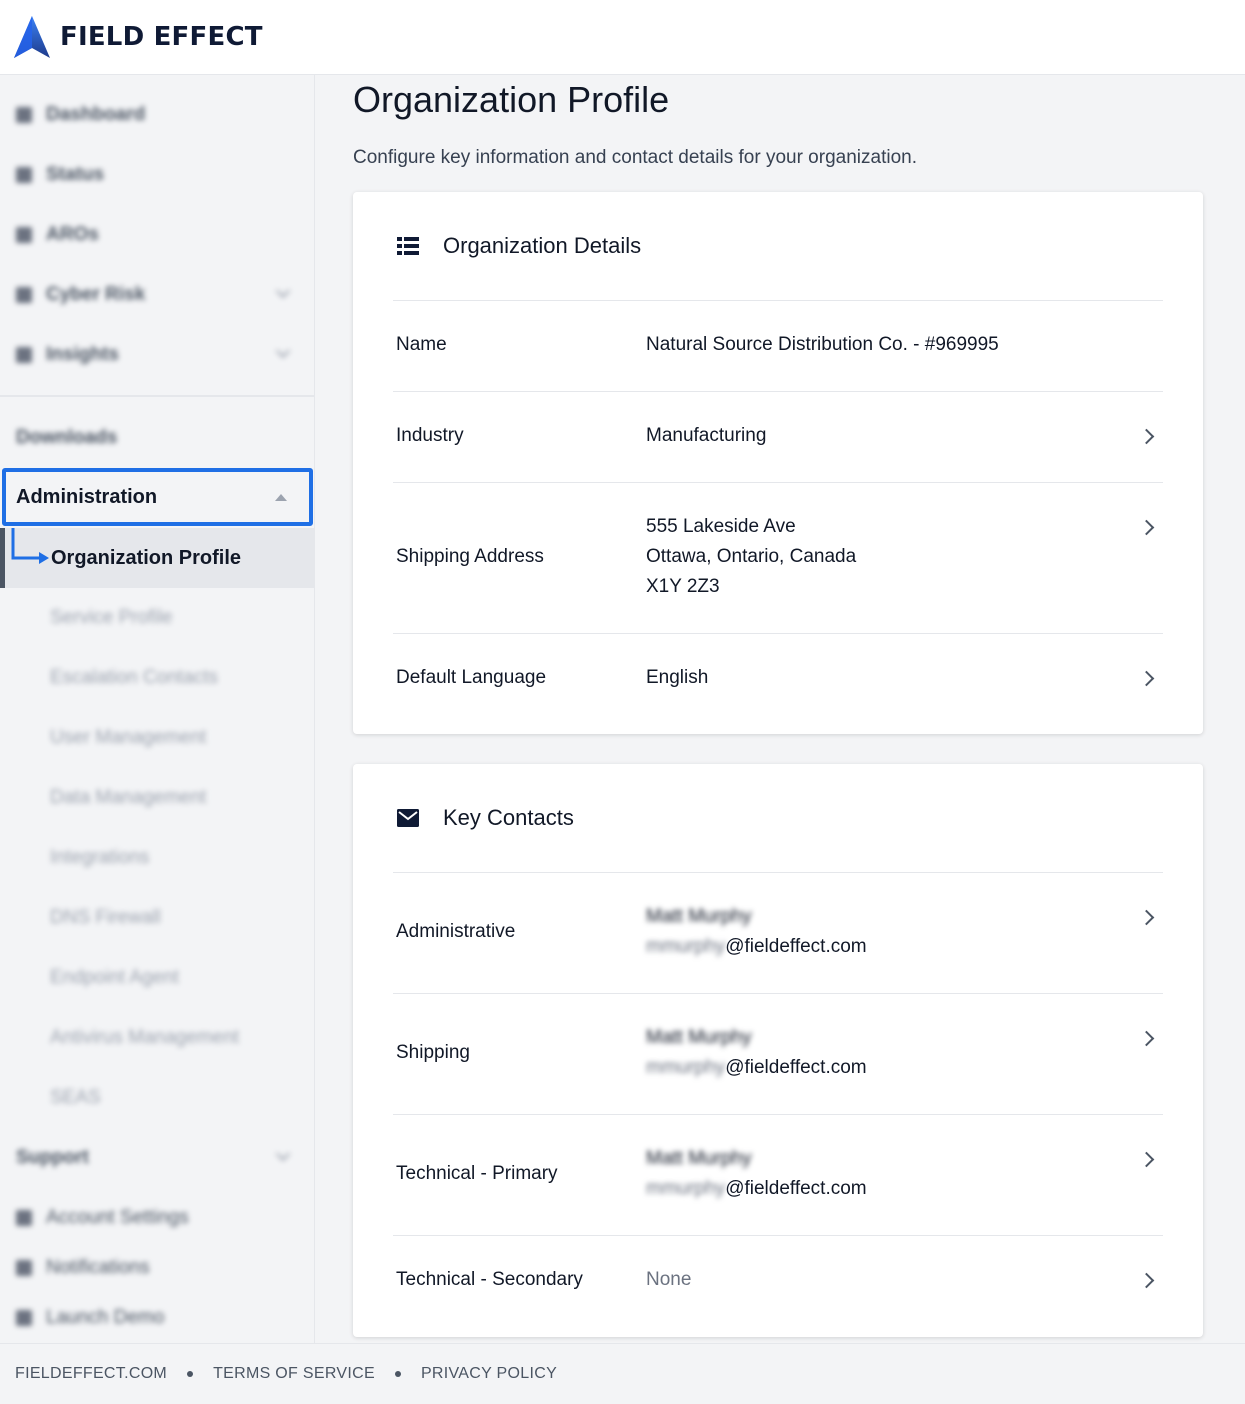  What do you see at coordinates (117, 1217) in the screenshot?
I see `sidebar-item-label: Account Settings` at bounding box center [117, 1217].